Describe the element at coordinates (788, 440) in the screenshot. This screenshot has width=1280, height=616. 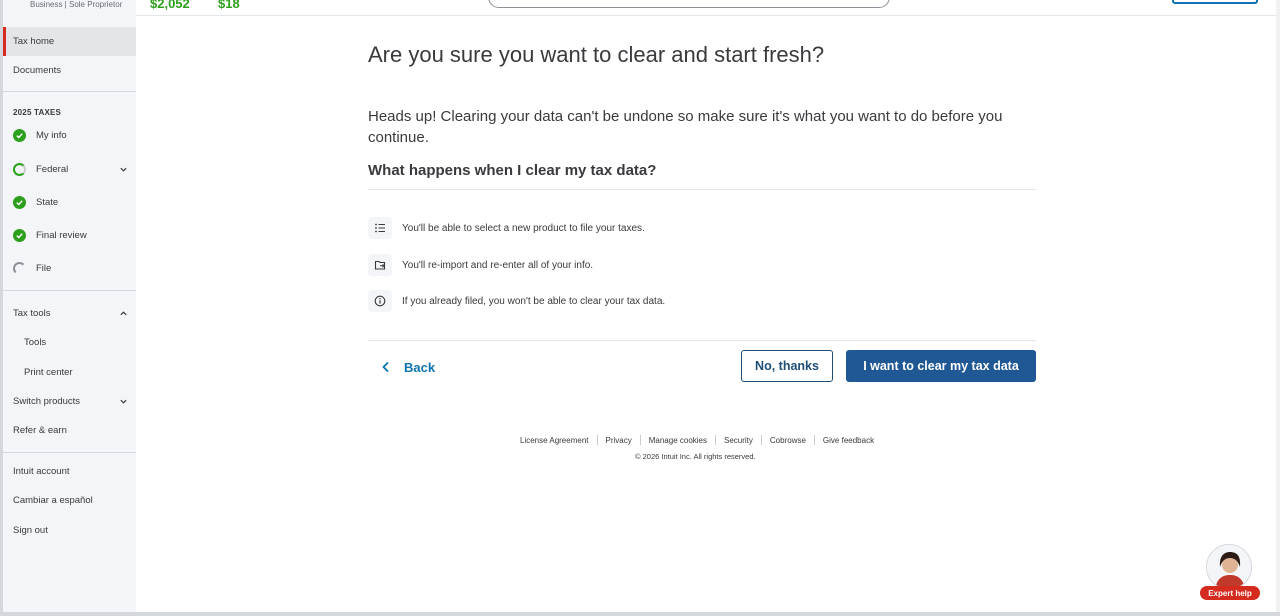
I see `footer-link-cobrowse: Cobrowse` at that location.